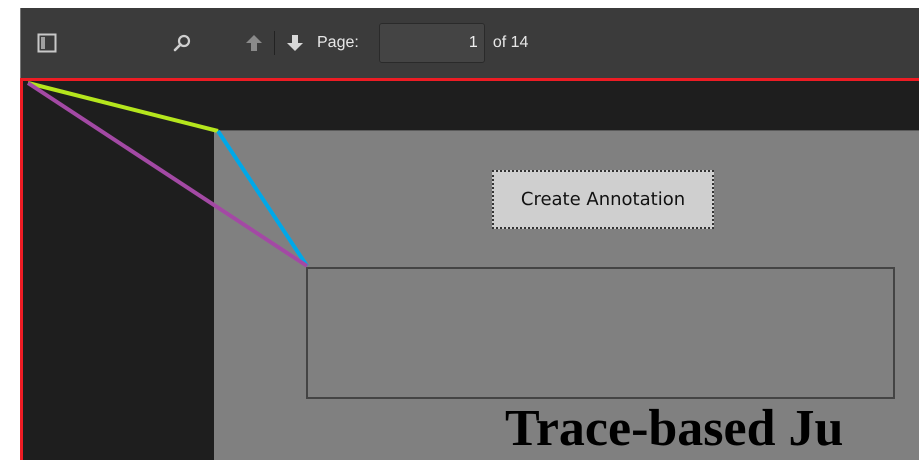 The image size is (919, 460). What do you see at coordinates (431, 43) in the screenshot?
I see `page-number-field: 1` at bounding box center [431, 43].